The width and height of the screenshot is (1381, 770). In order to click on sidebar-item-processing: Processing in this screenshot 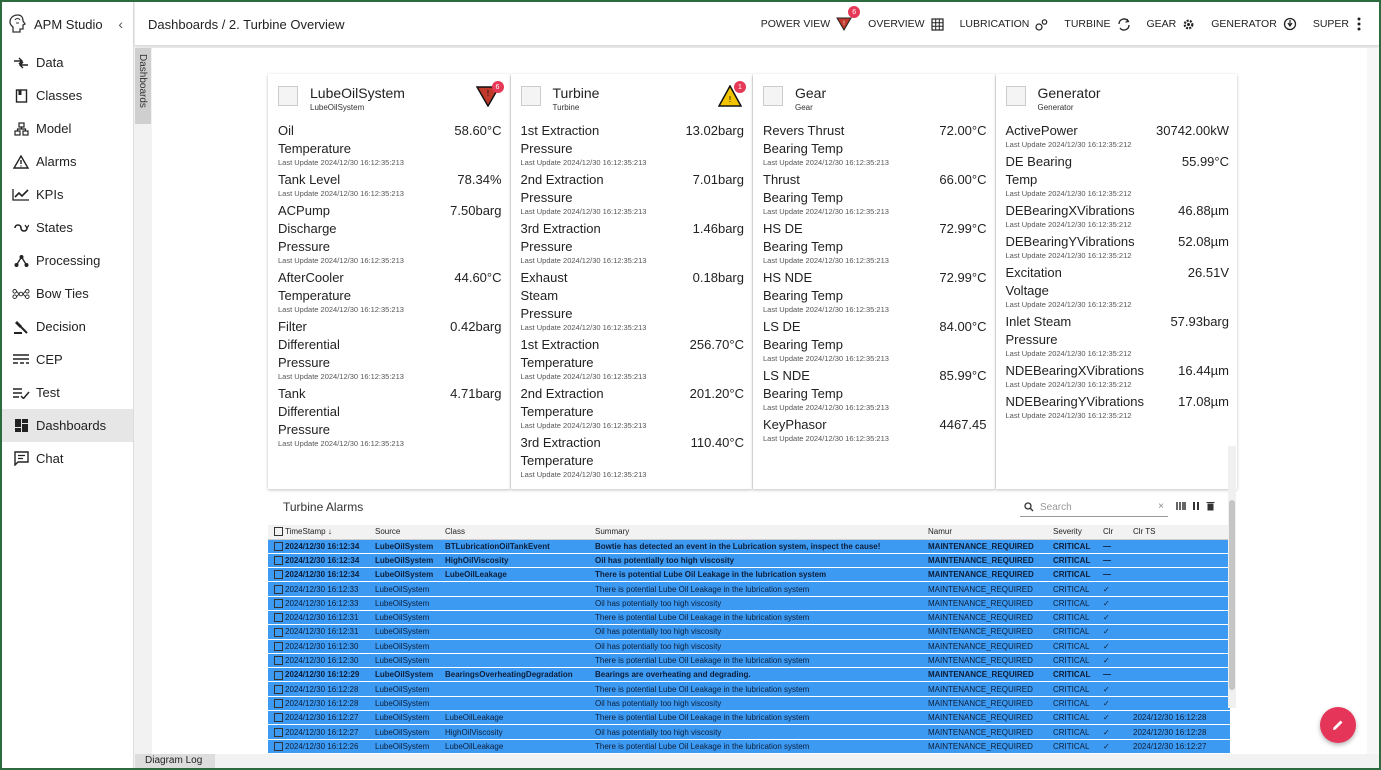, I will do `click(67, 260)`.